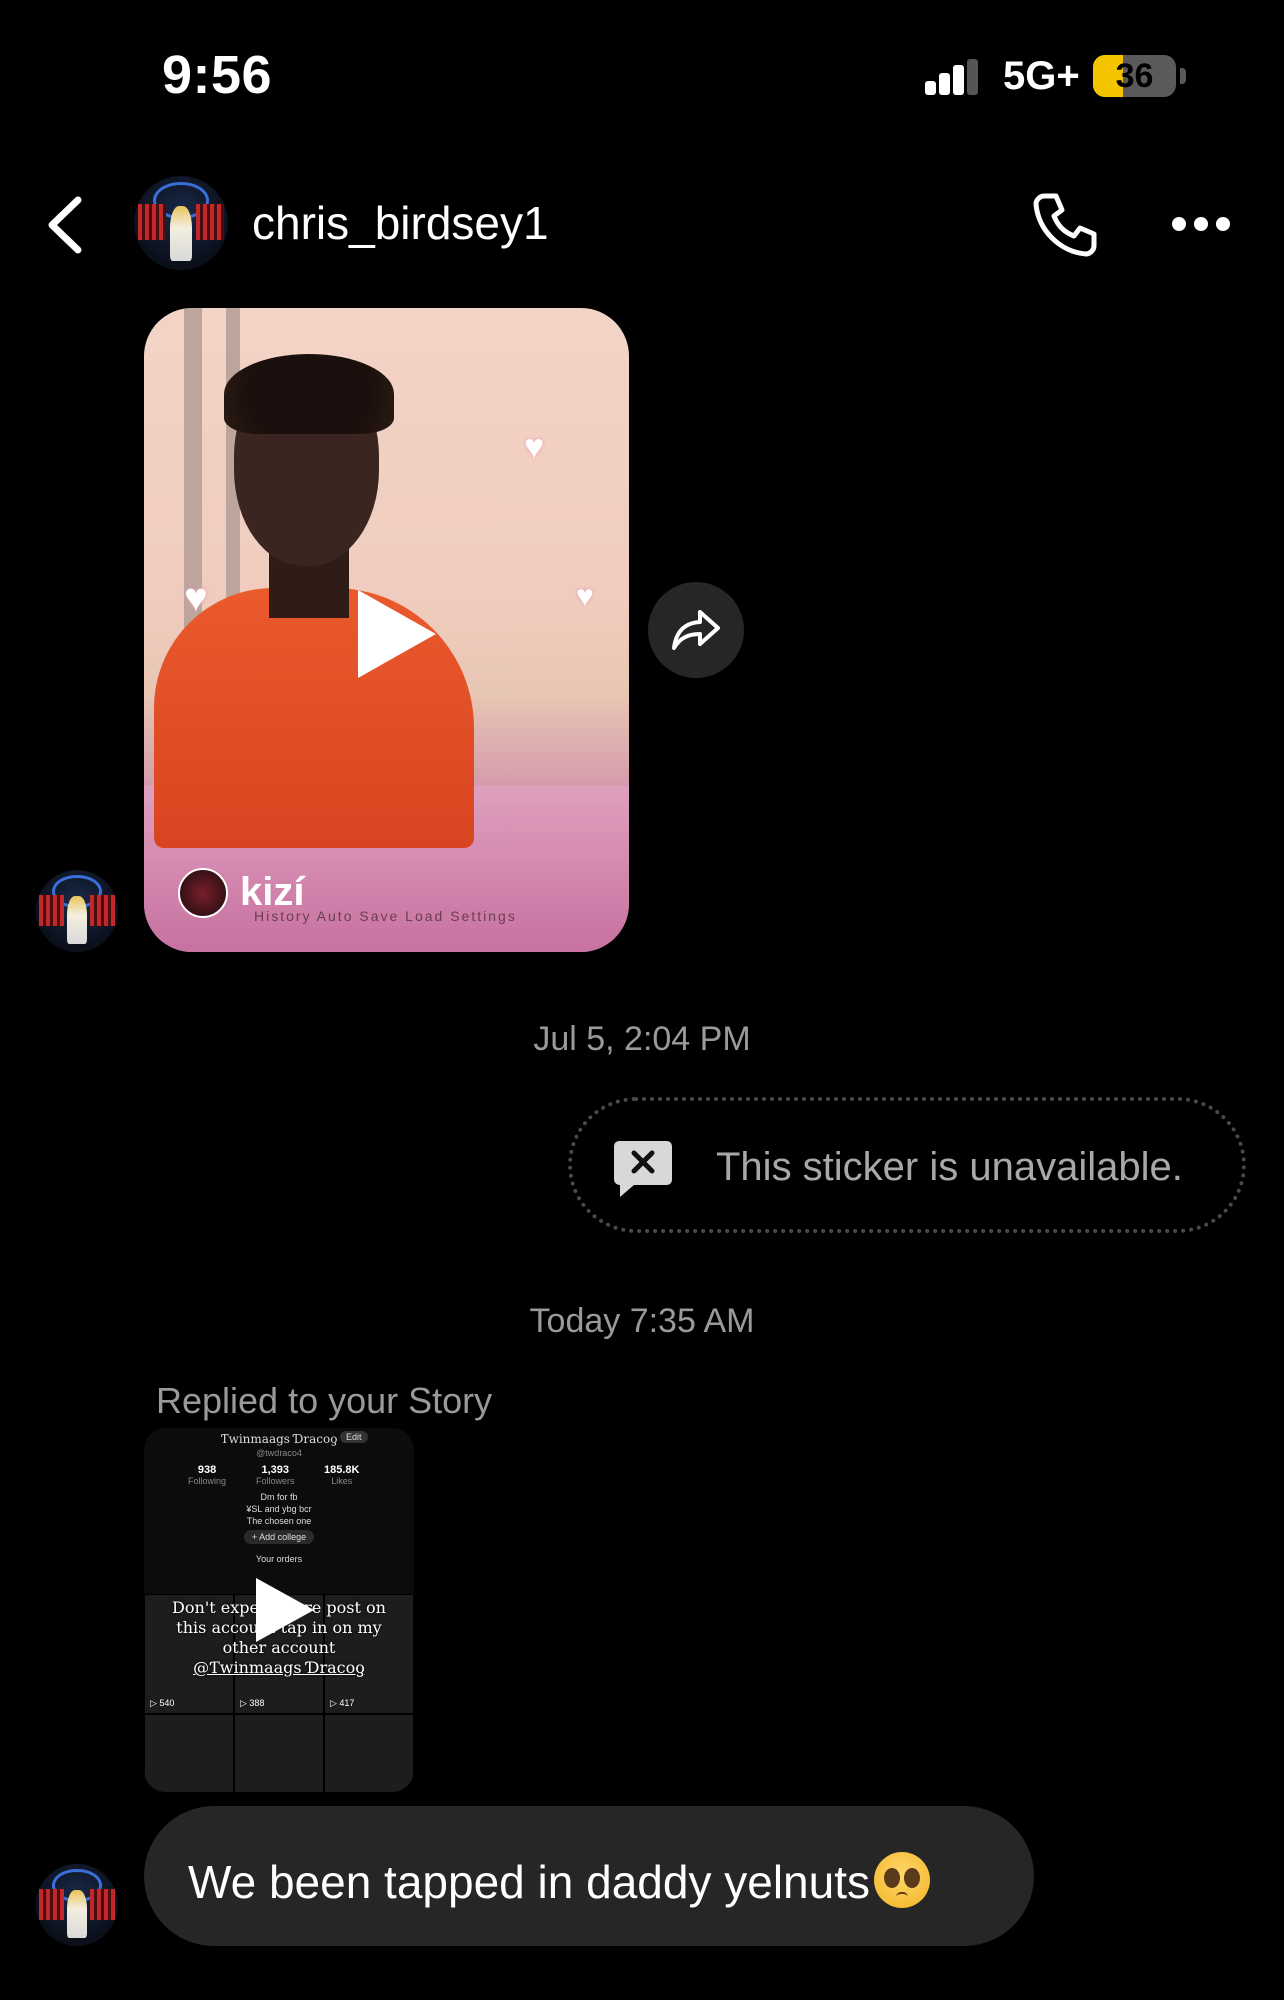 Image resolution: width=1284 pixels, height=2000 pixels. I want to click on sticker-unavailable-text: This sticker is unavailable., so click(949, 1167).